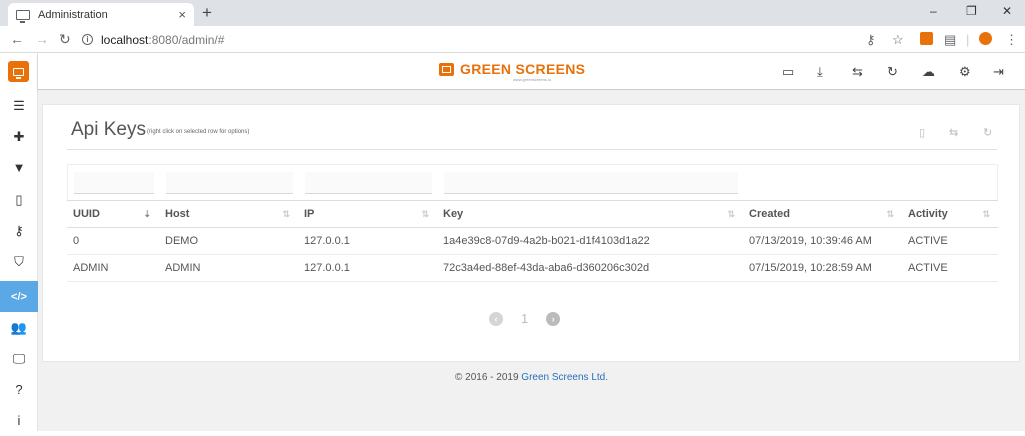  What do you see at coordinates (985, 38) in the screenshot?
I see `profile-icon` at bounding box center [985, 38].